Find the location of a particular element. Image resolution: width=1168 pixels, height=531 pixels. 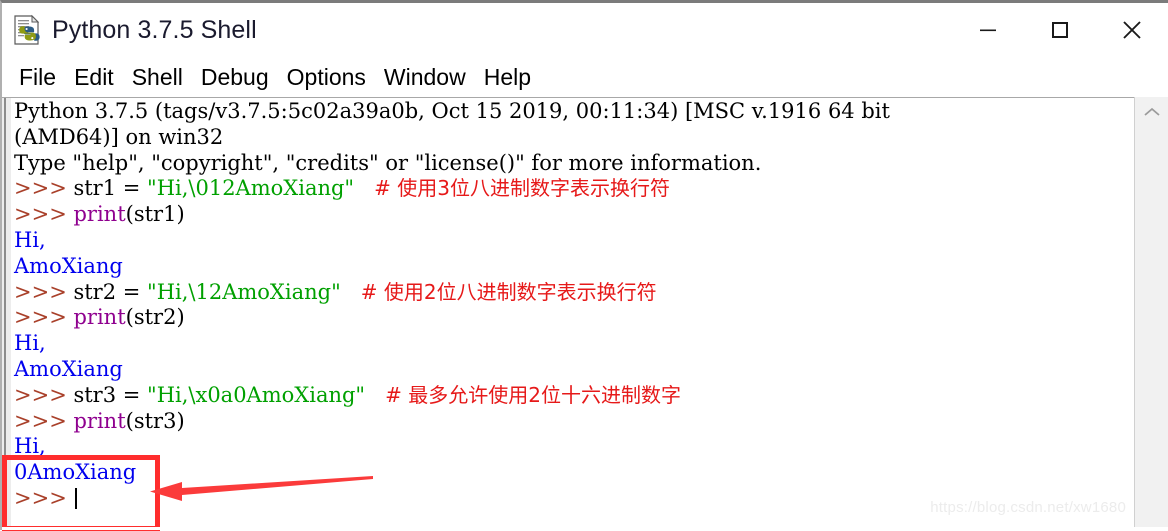

shell-token-plain: (str2) is located at coordinates (155, 317).